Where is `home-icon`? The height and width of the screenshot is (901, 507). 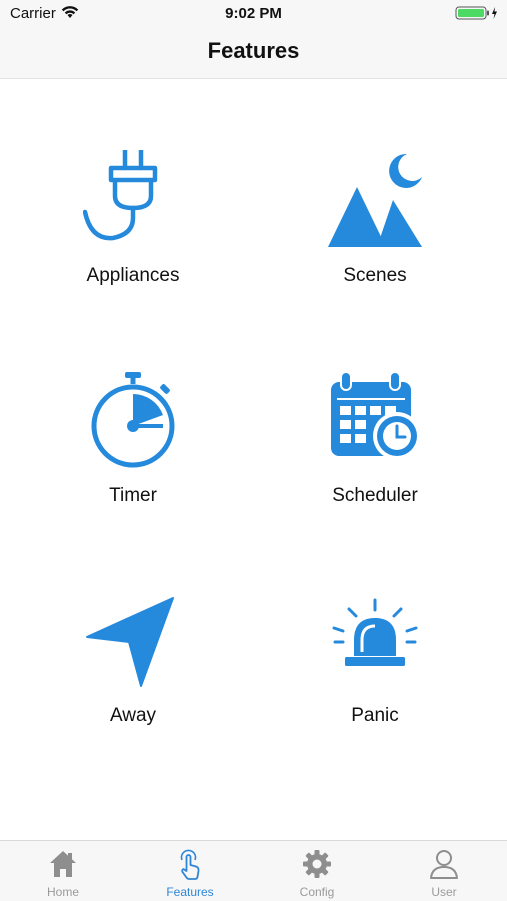
home-icon is located at coordinates (63, 866).